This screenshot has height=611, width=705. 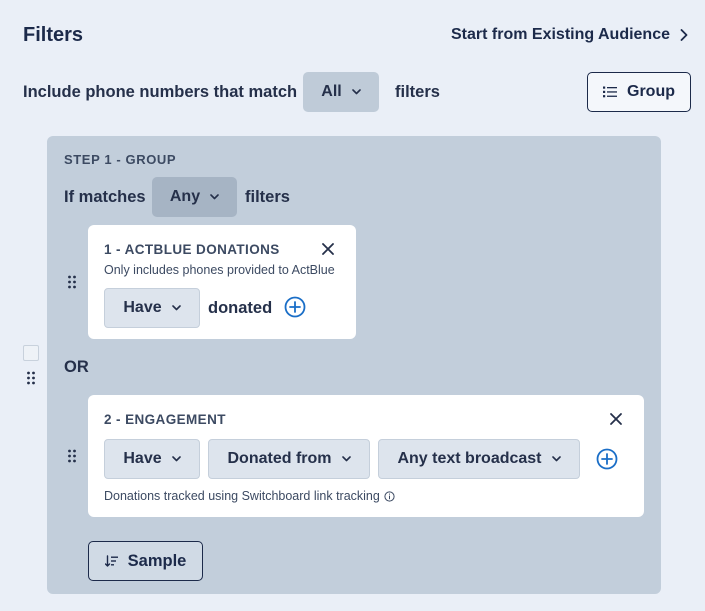 I want to click on include-label: Include phone numbers that match, so click(x=160, y=92).